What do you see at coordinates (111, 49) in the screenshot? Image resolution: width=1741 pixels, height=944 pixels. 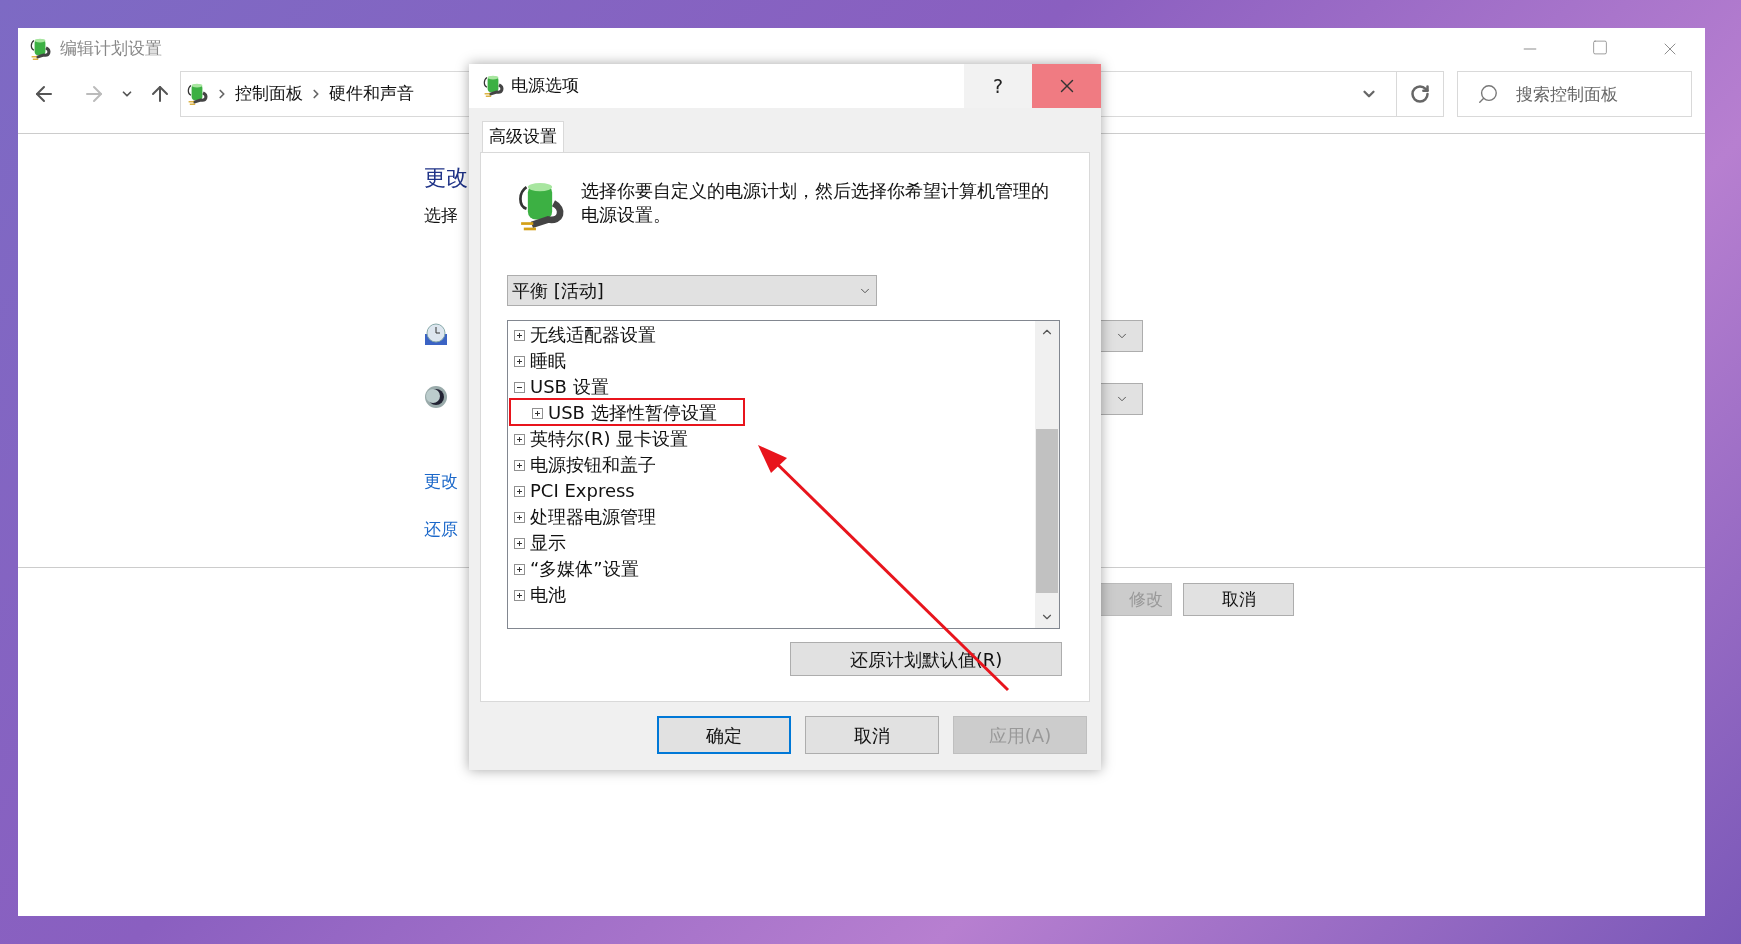 I see `window-title: 编辑计划设置` at bounding box center [111, 49].